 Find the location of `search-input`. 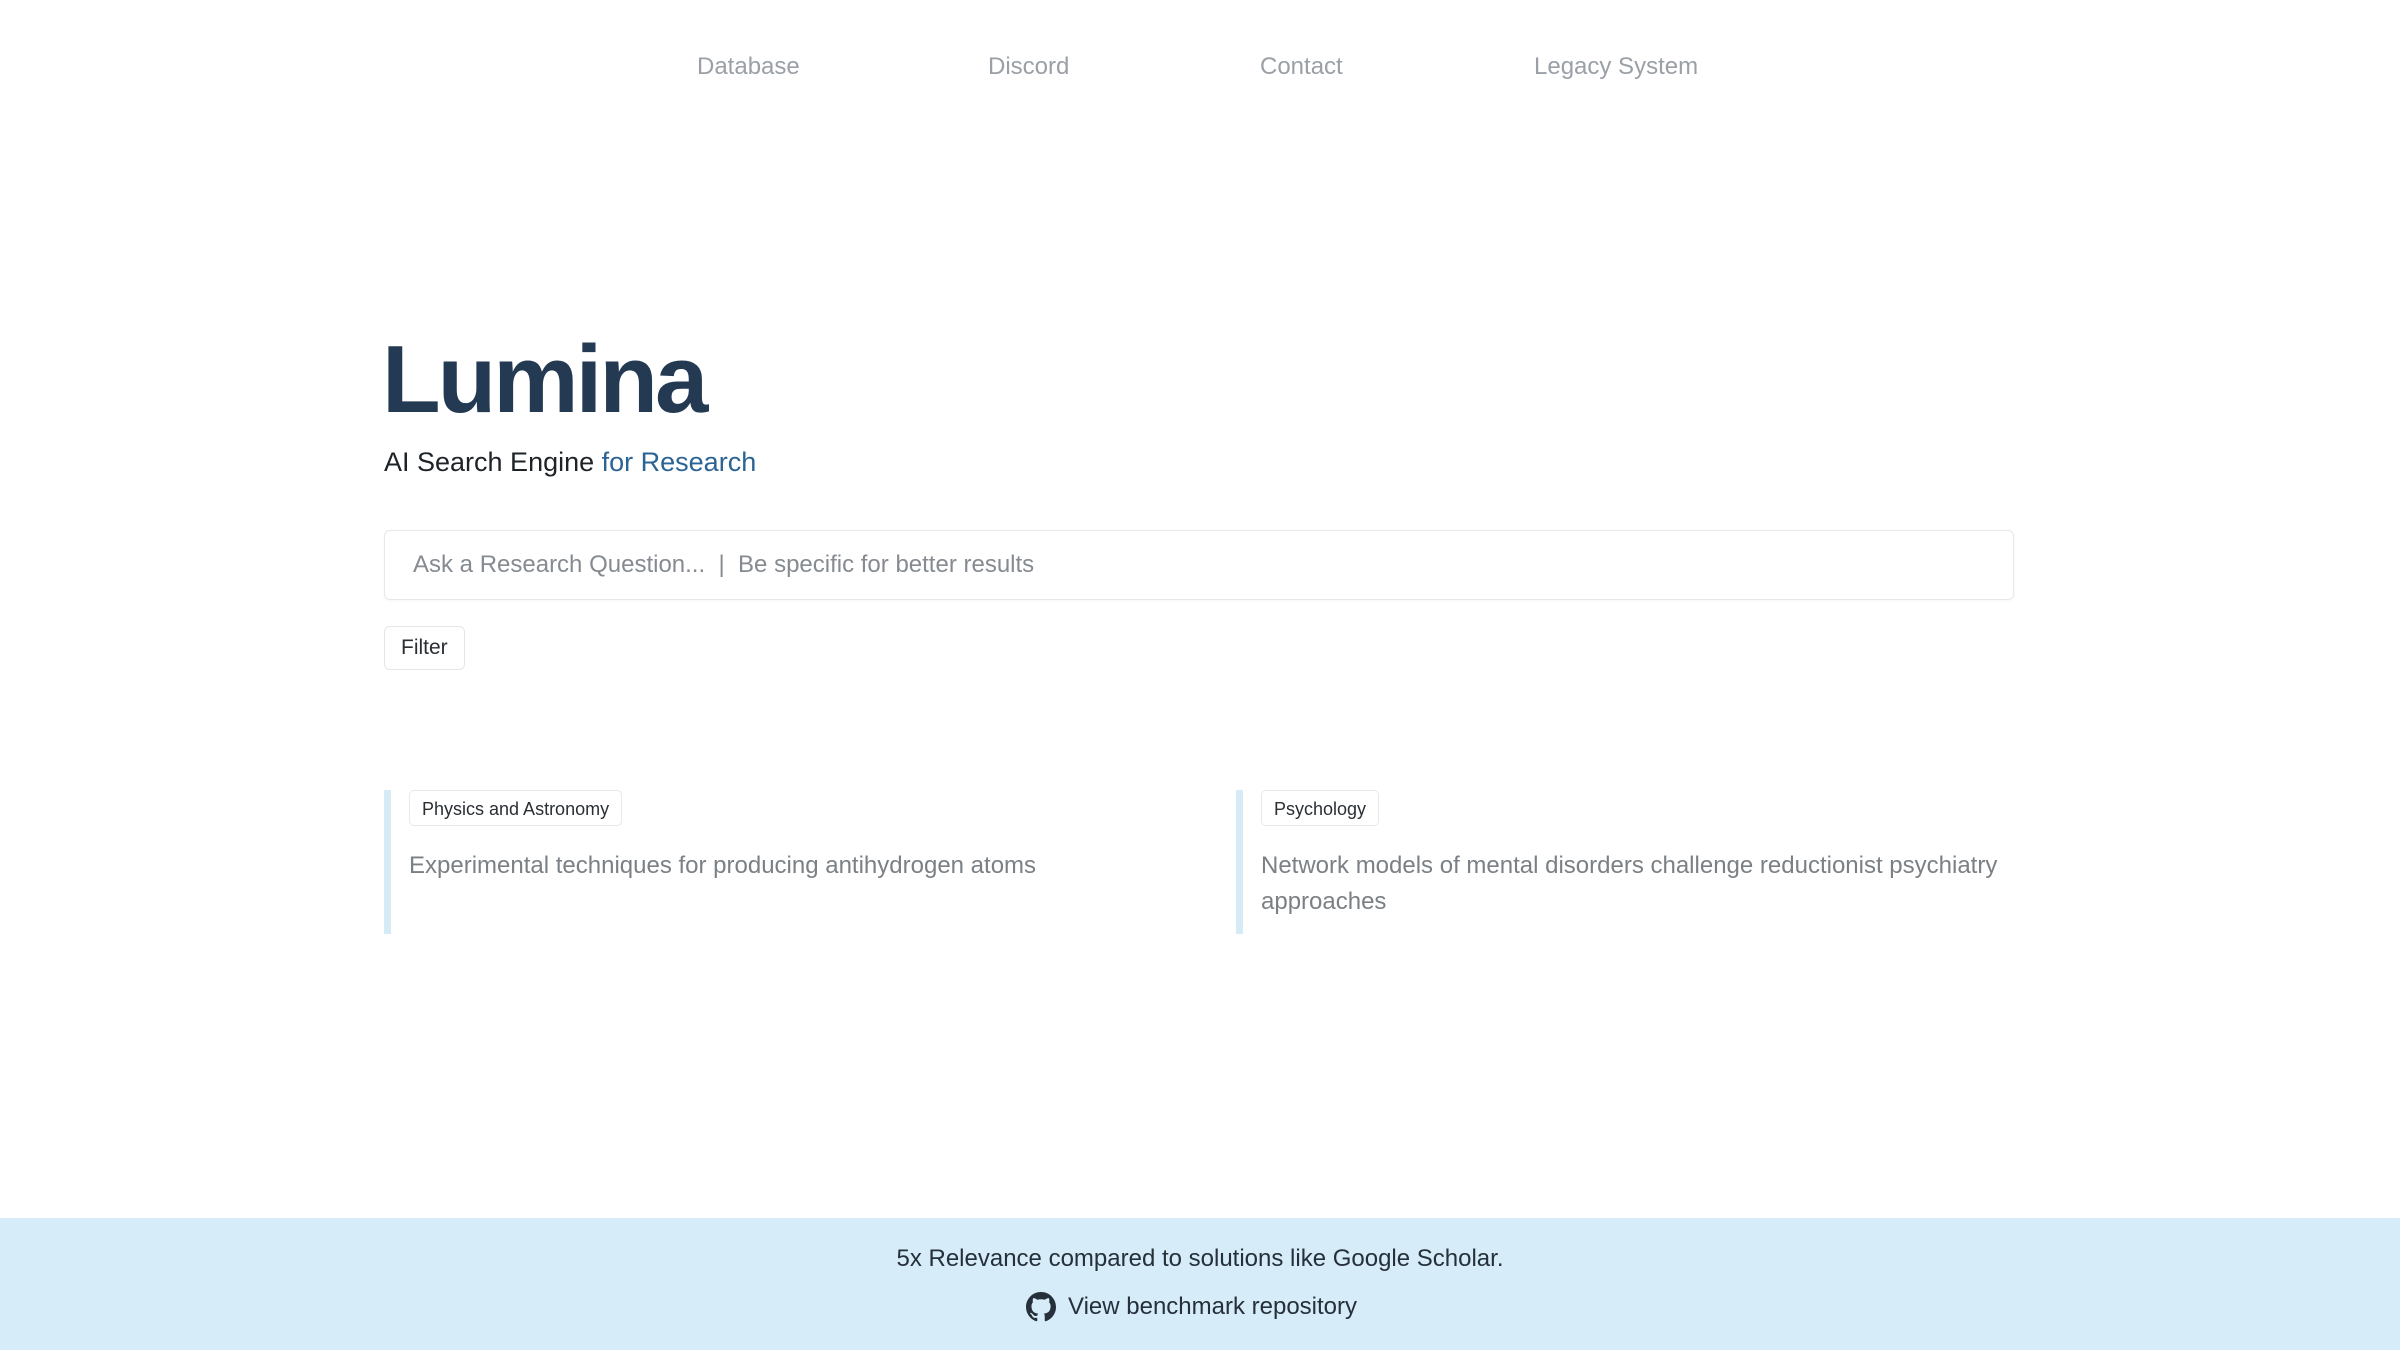

search-input is located at coordinates (1199, 565).